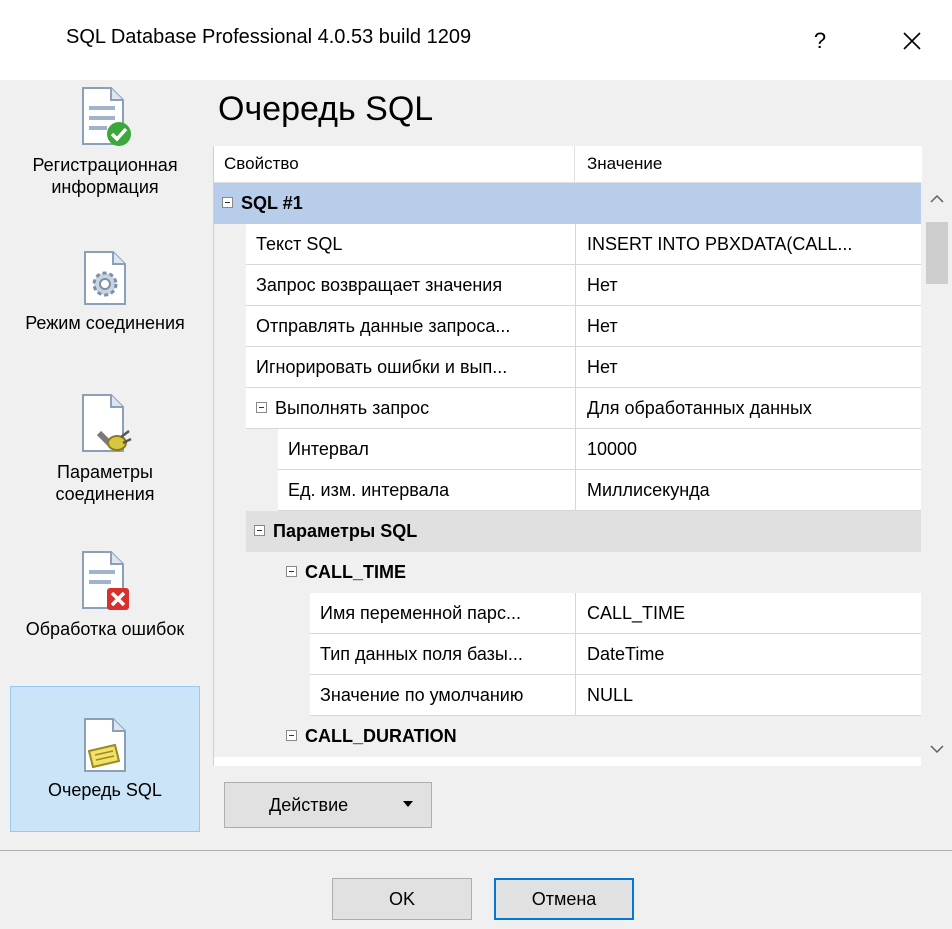 Image resolution: width=952 pixels, height=929 pixels. I want to click on property-value: Миллисекунда, so click(748, 490).